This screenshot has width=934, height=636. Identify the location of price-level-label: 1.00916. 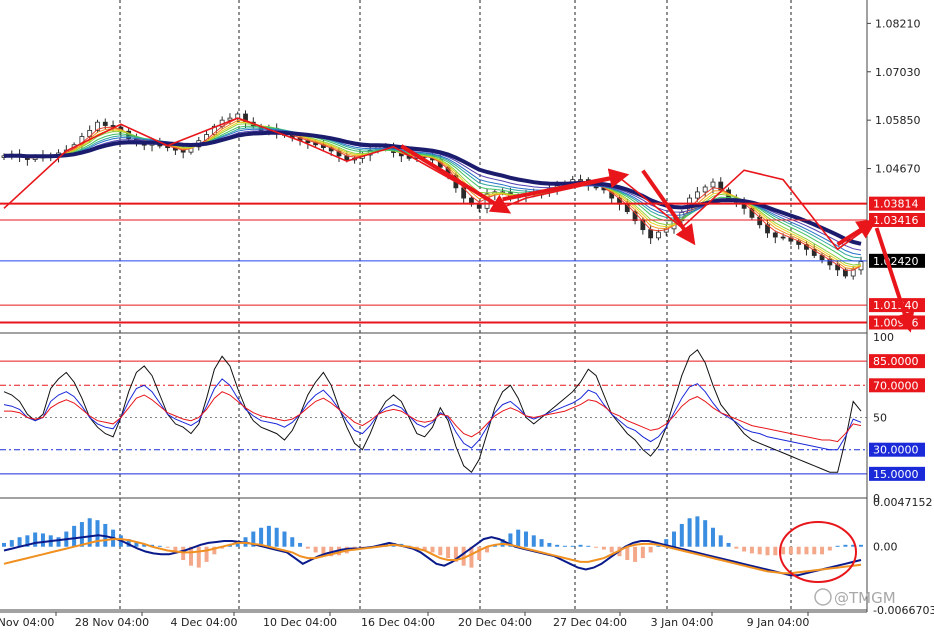
(896, 323).